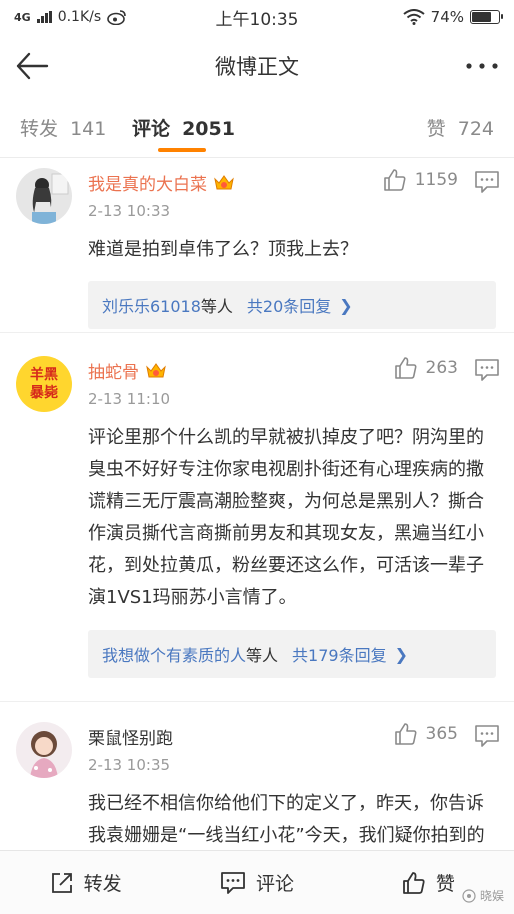 This screenshot has width=514, height=914. I want to click on signal-icon, so click(44, 17).